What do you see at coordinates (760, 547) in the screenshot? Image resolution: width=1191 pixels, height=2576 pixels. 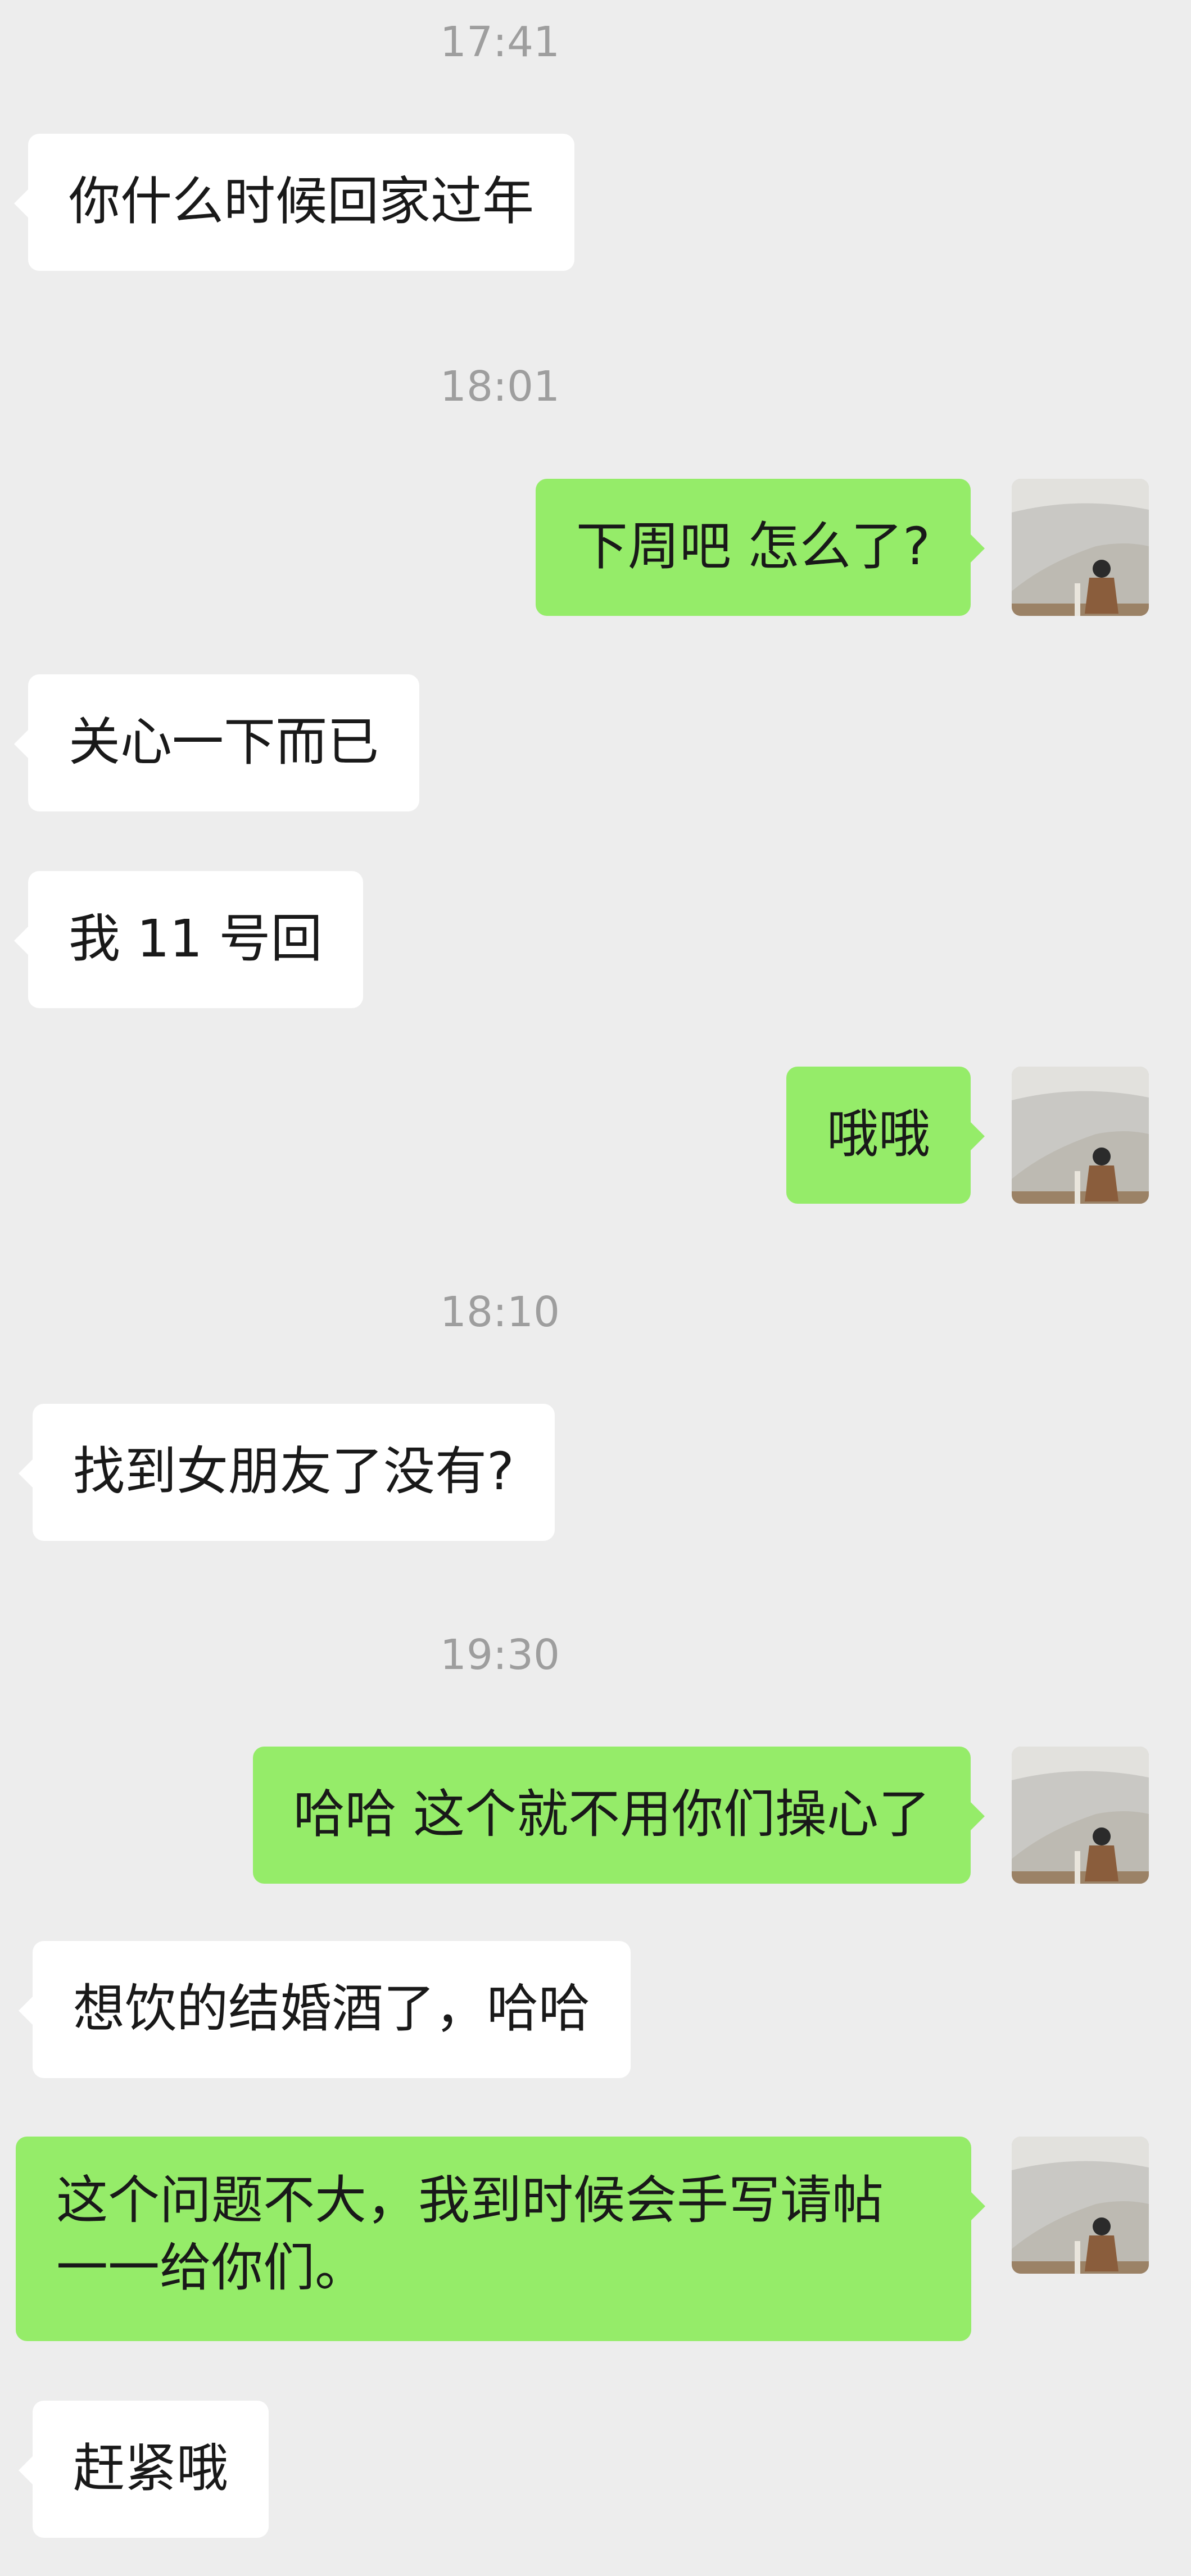 I see `outgoing-message: 下周吧 怎么了?` at bounding box center [760, 547].